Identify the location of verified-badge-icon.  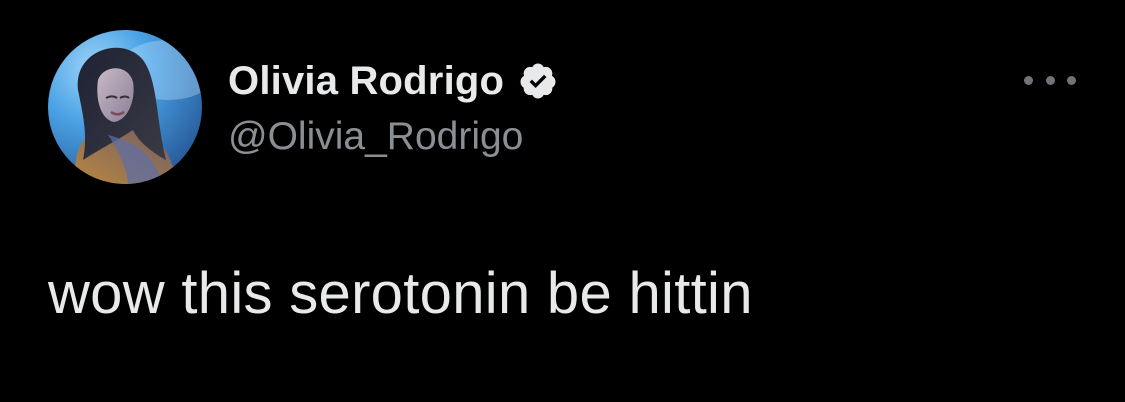
(538, 81).